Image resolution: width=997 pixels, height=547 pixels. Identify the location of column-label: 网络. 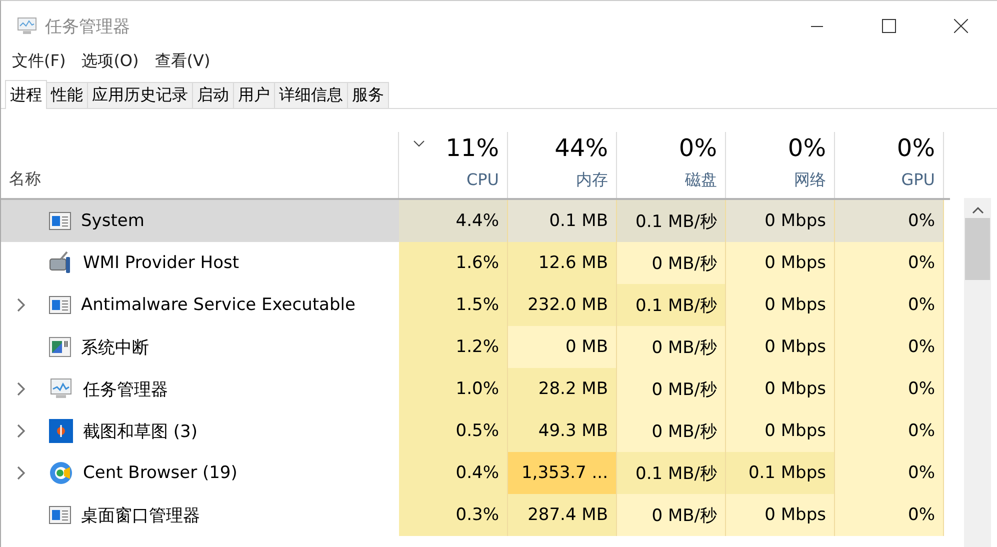
(810, 180).